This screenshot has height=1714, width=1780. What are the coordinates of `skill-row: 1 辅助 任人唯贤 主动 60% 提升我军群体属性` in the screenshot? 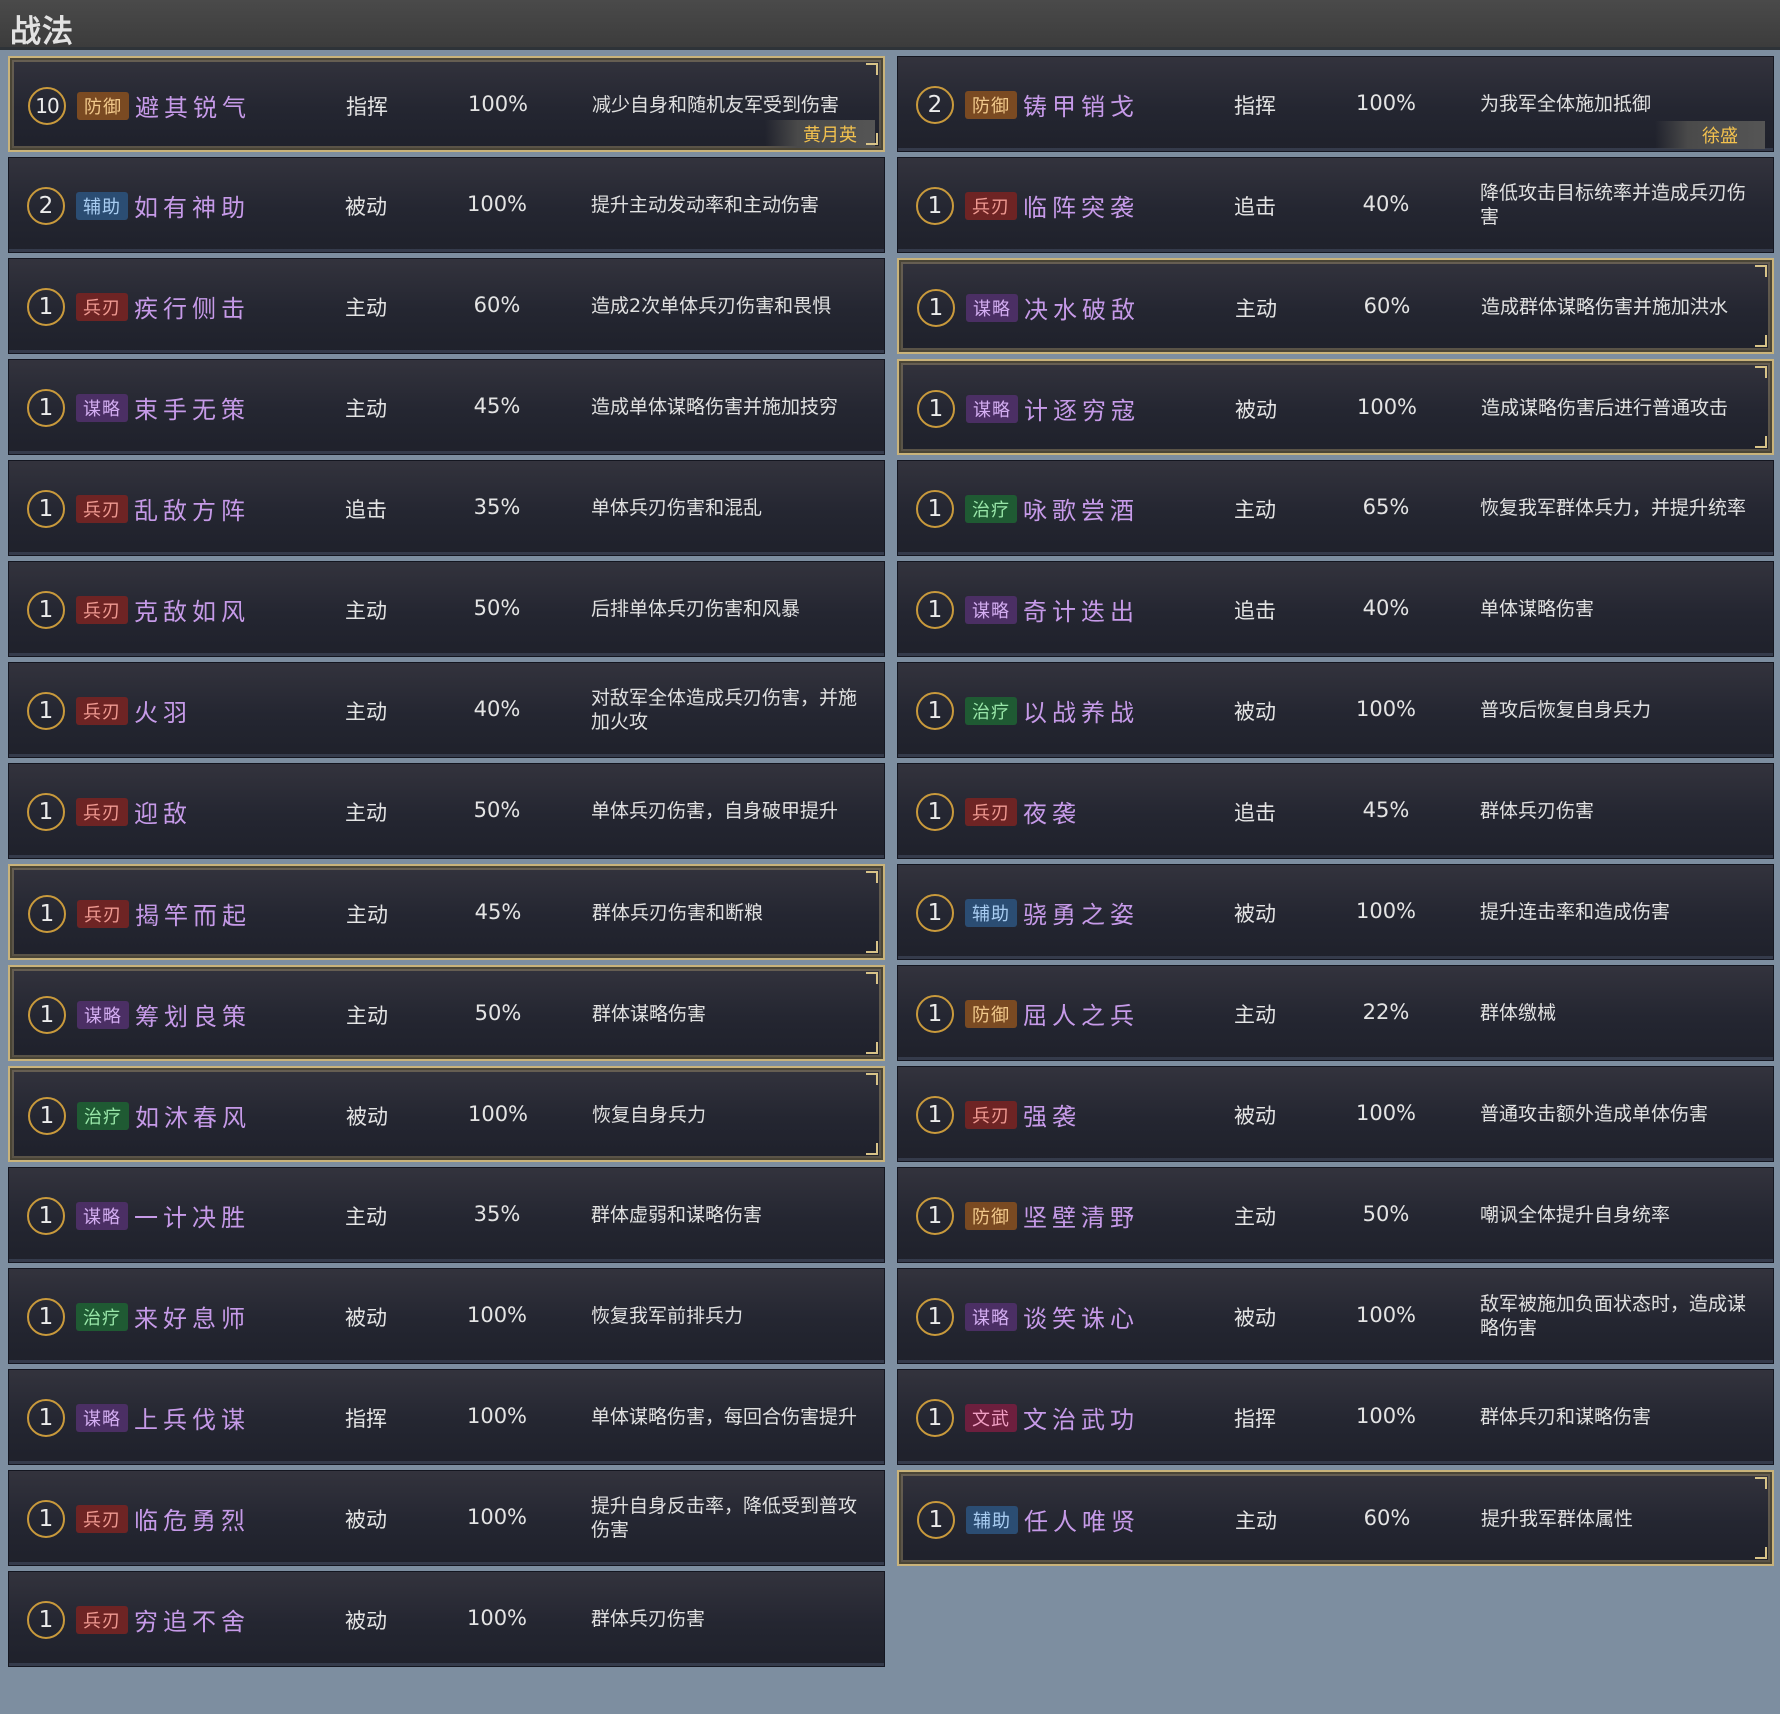 It's located at (1335, 1518).